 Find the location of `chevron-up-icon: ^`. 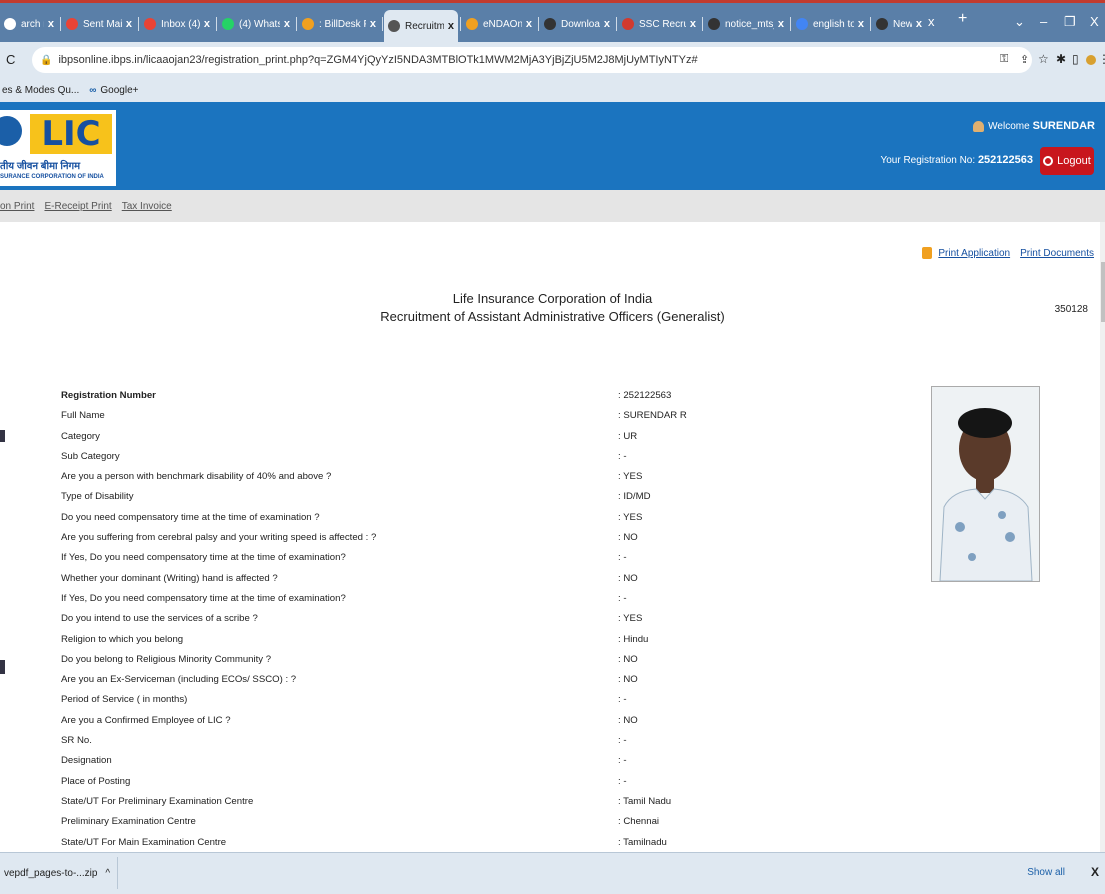

chevron-up-icon: ^ is located at coordinates (107, 873).